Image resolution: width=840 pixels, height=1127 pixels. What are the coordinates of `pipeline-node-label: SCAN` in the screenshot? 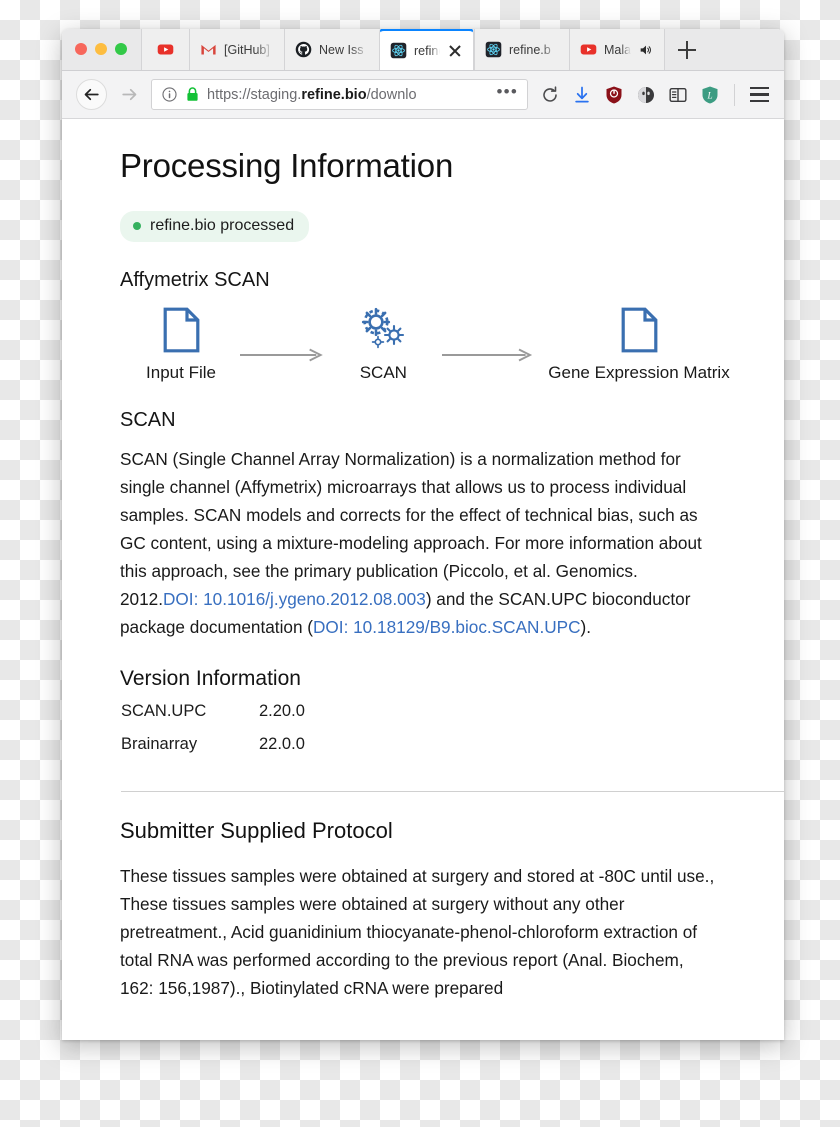 It's located at (383, 372).